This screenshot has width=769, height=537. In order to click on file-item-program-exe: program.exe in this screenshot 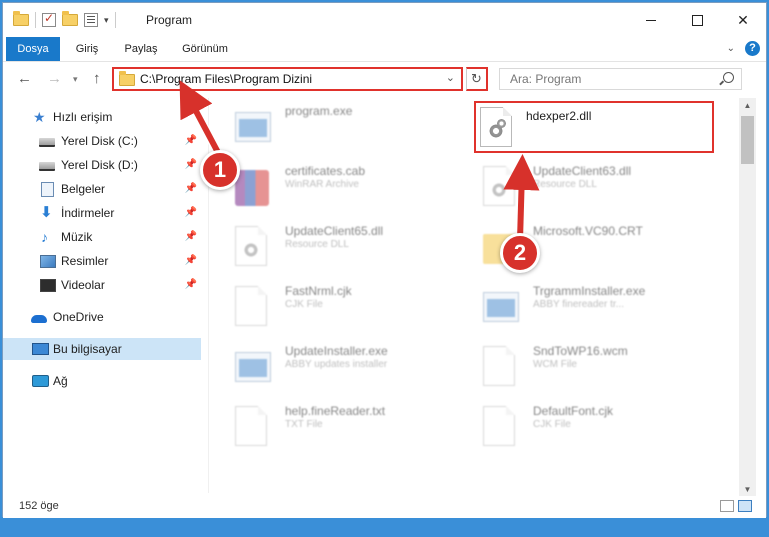, I will do `click(337, 126)`.